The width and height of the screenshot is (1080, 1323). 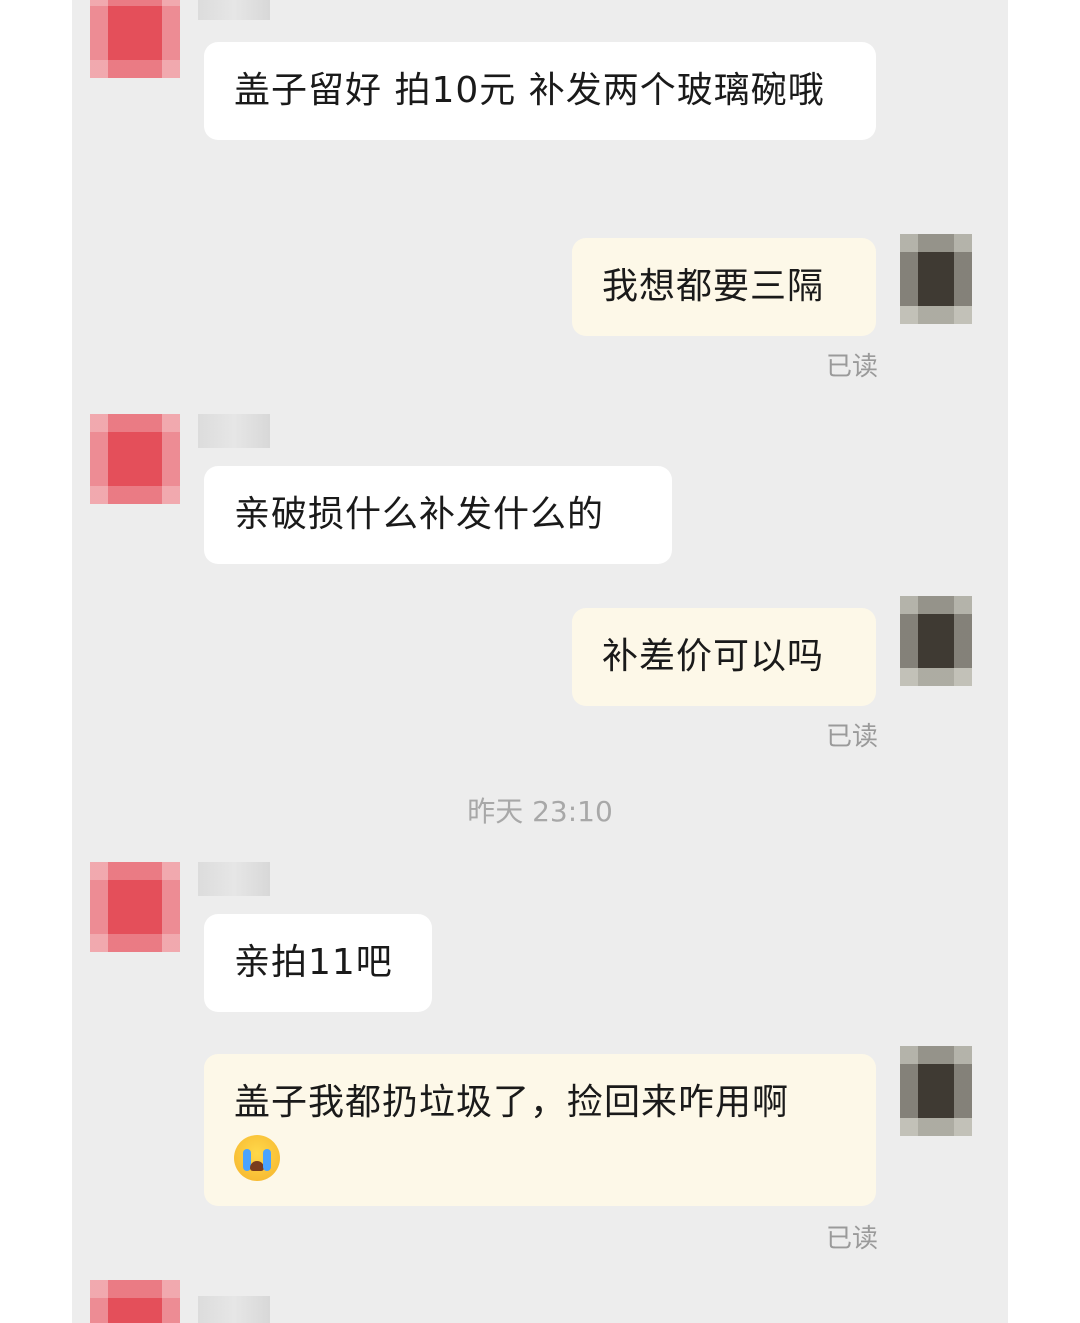 I want to click on message-bubble: 亲破损什么补发什么的, so click(x=438, y=515).